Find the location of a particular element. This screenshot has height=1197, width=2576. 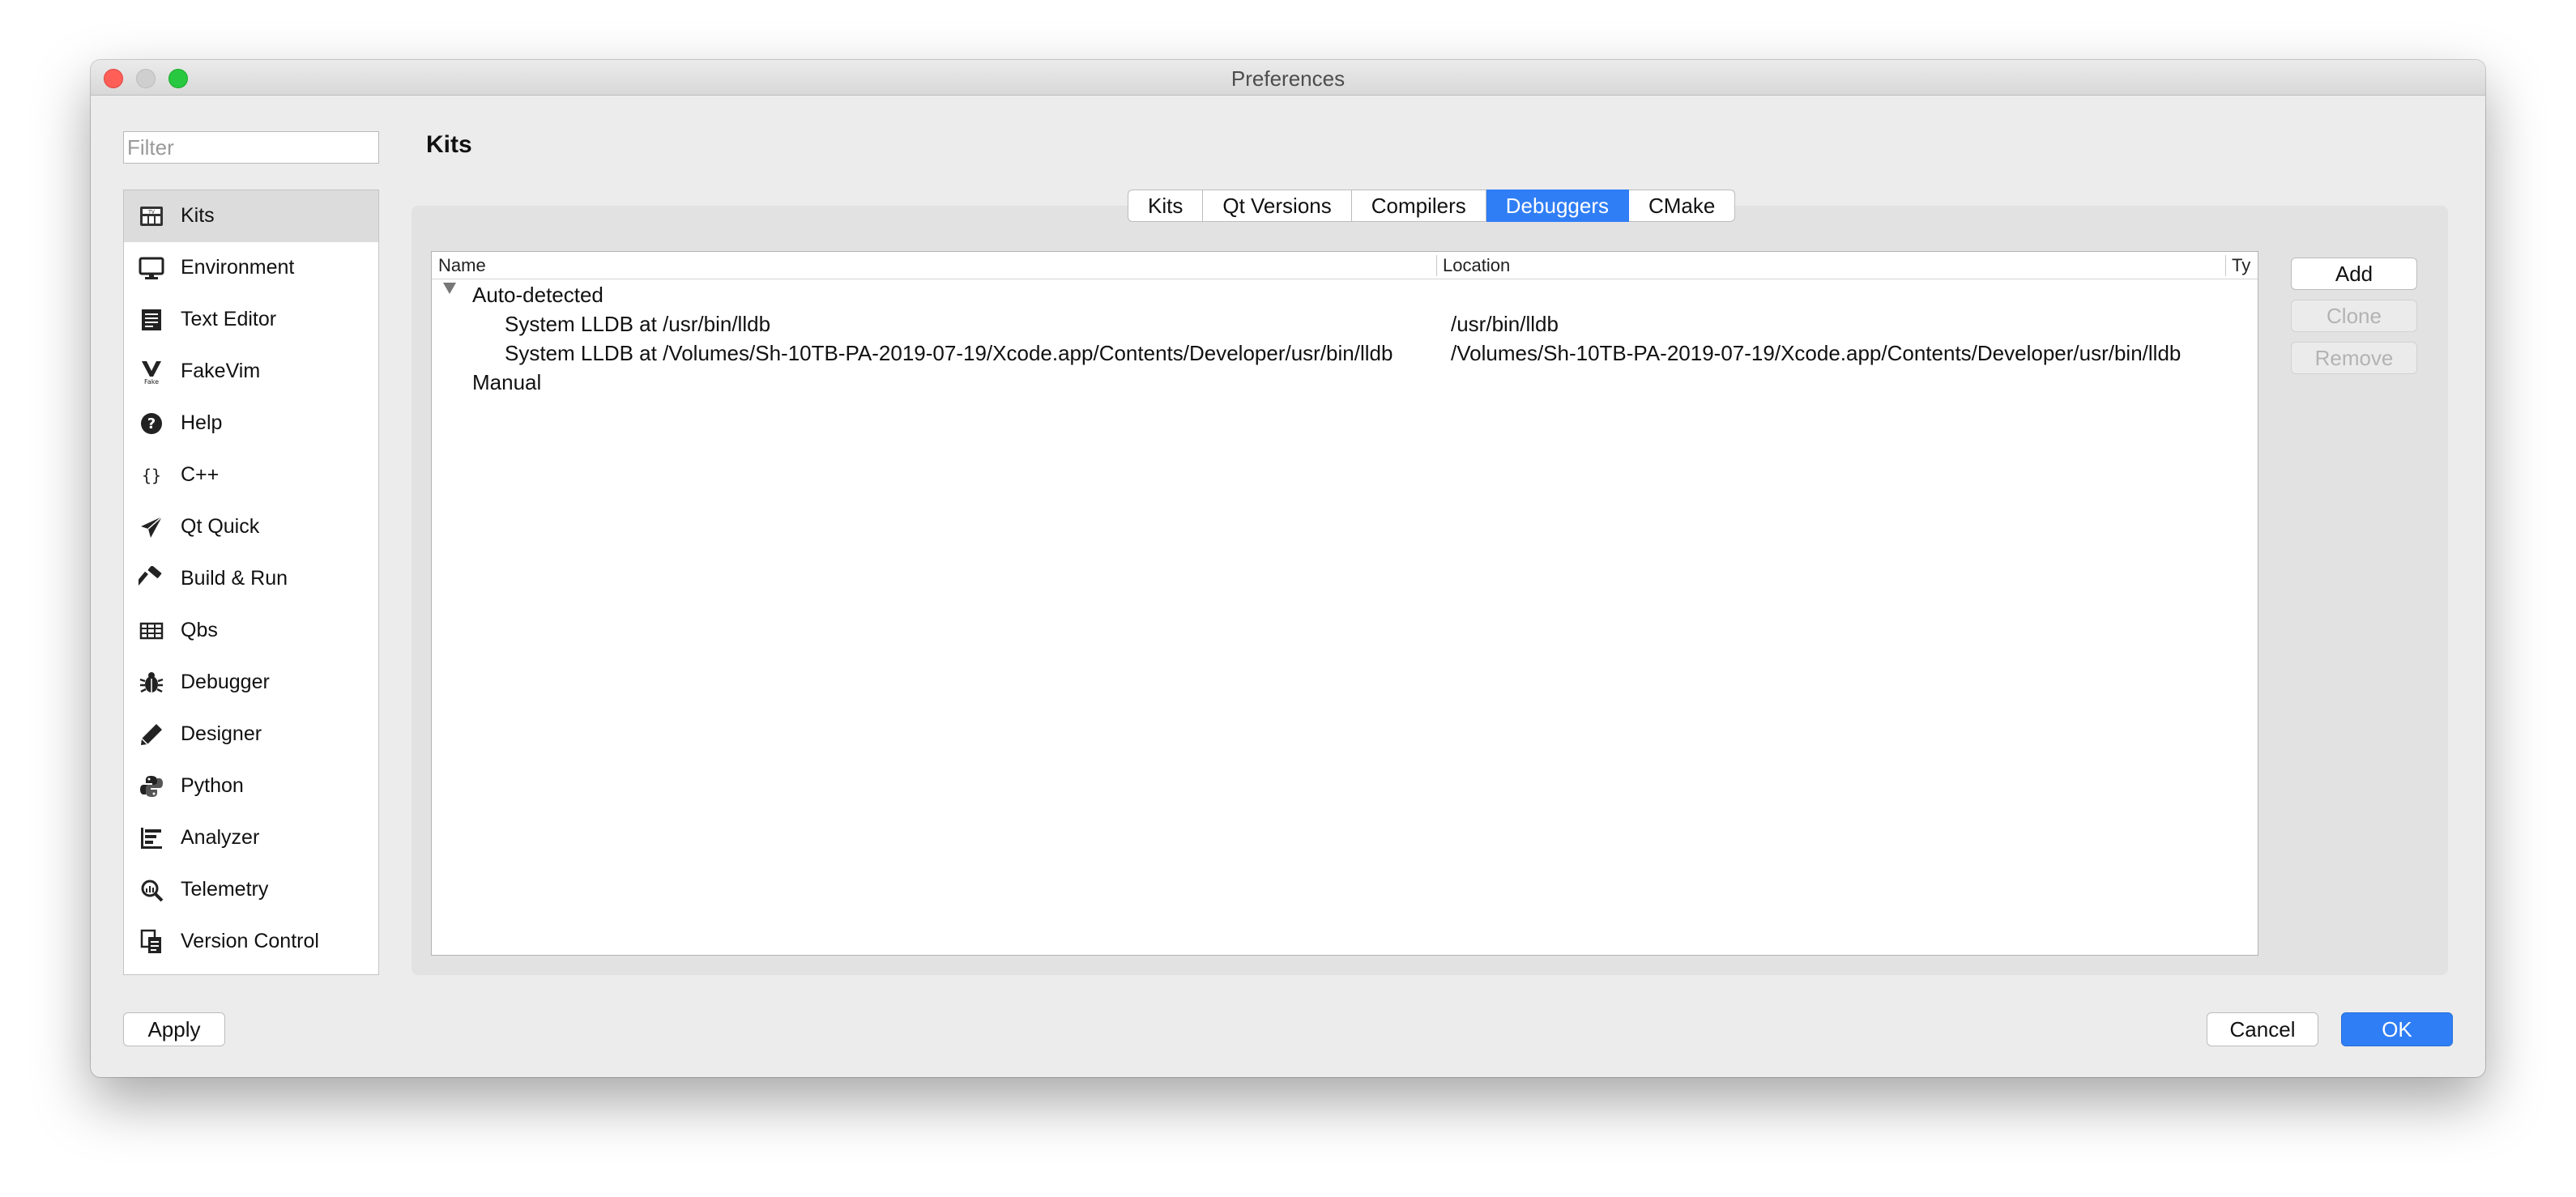

sidebar-item-label: Designer is located at coordinates (221, 734).